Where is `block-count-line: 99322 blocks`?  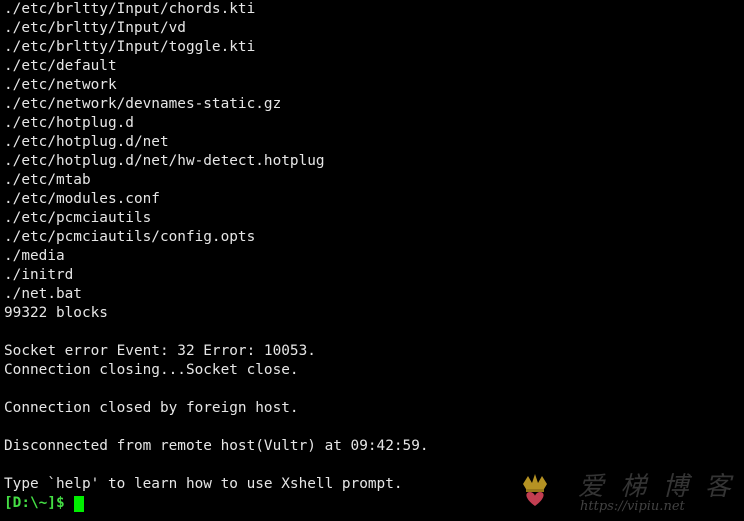
block-count-line: 99322 blocks is located at coordinates (56, 313).